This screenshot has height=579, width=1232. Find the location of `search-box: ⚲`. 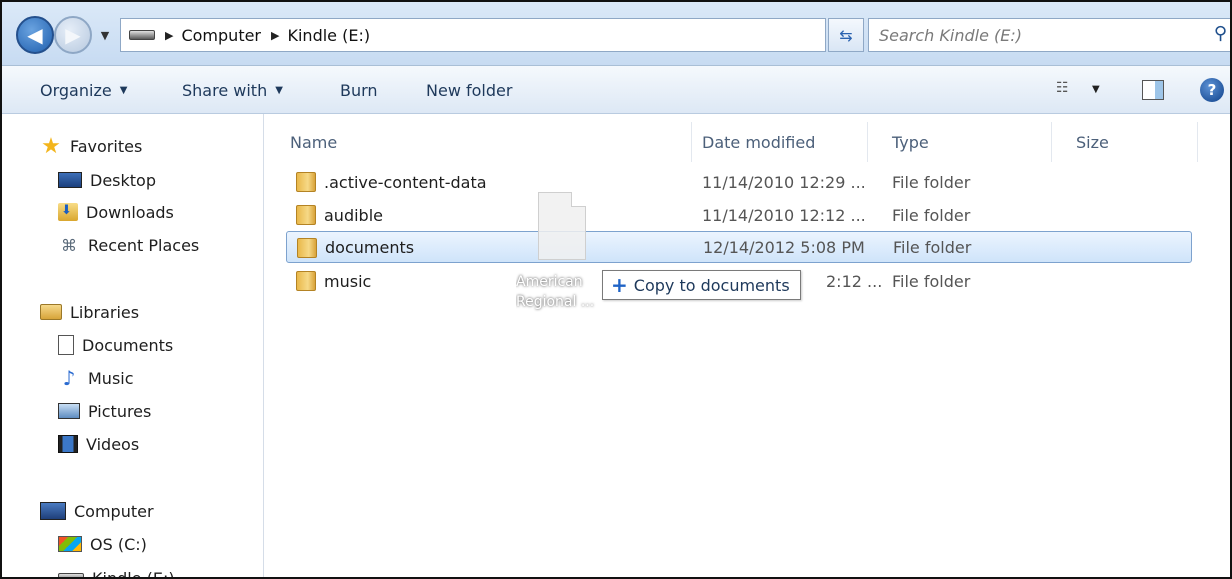

search-box: ⚲ is located at coordinates (1049, 35).